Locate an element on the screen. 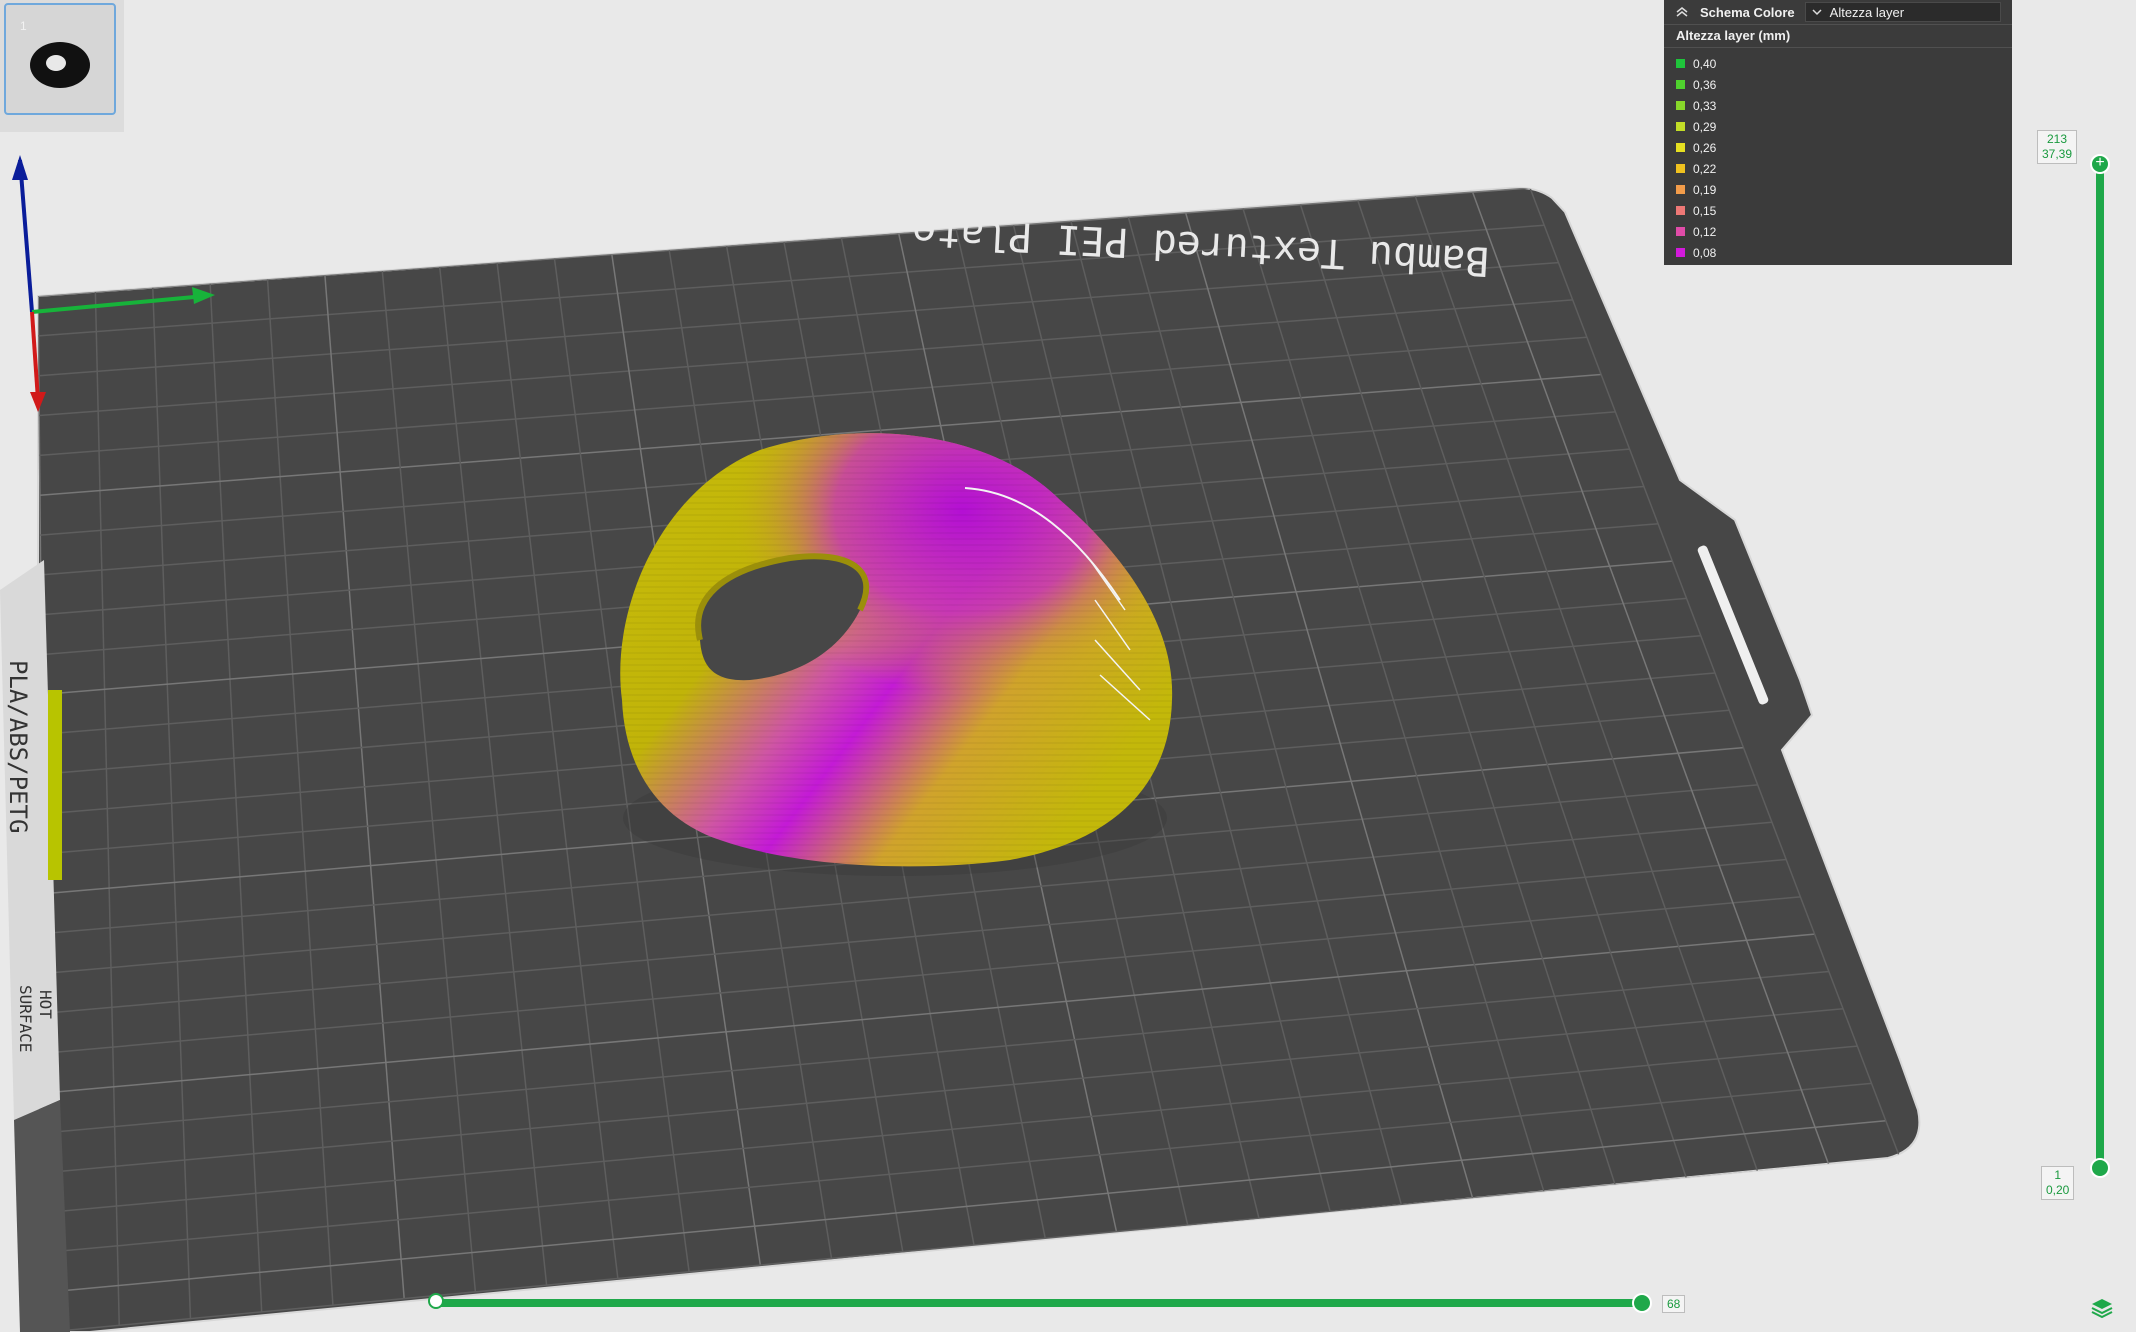 This screenshot has width=2136, height=1332. legend-value: 0,36 is located at coordinates (1705, 84).